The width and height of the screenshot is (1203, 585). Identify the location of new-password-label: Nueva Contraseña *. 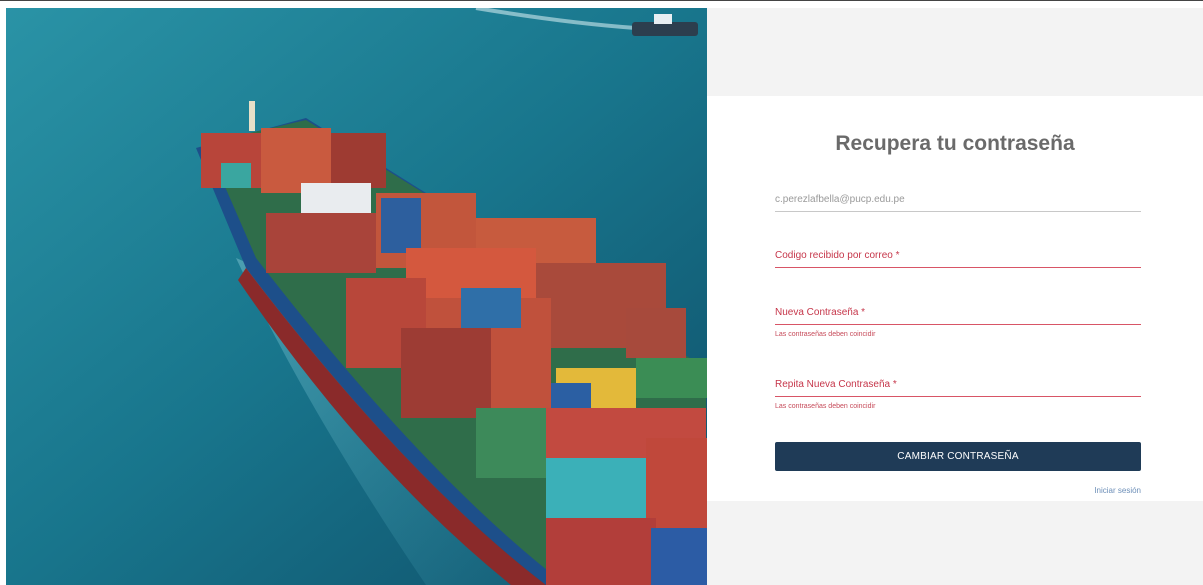
(820, 312).